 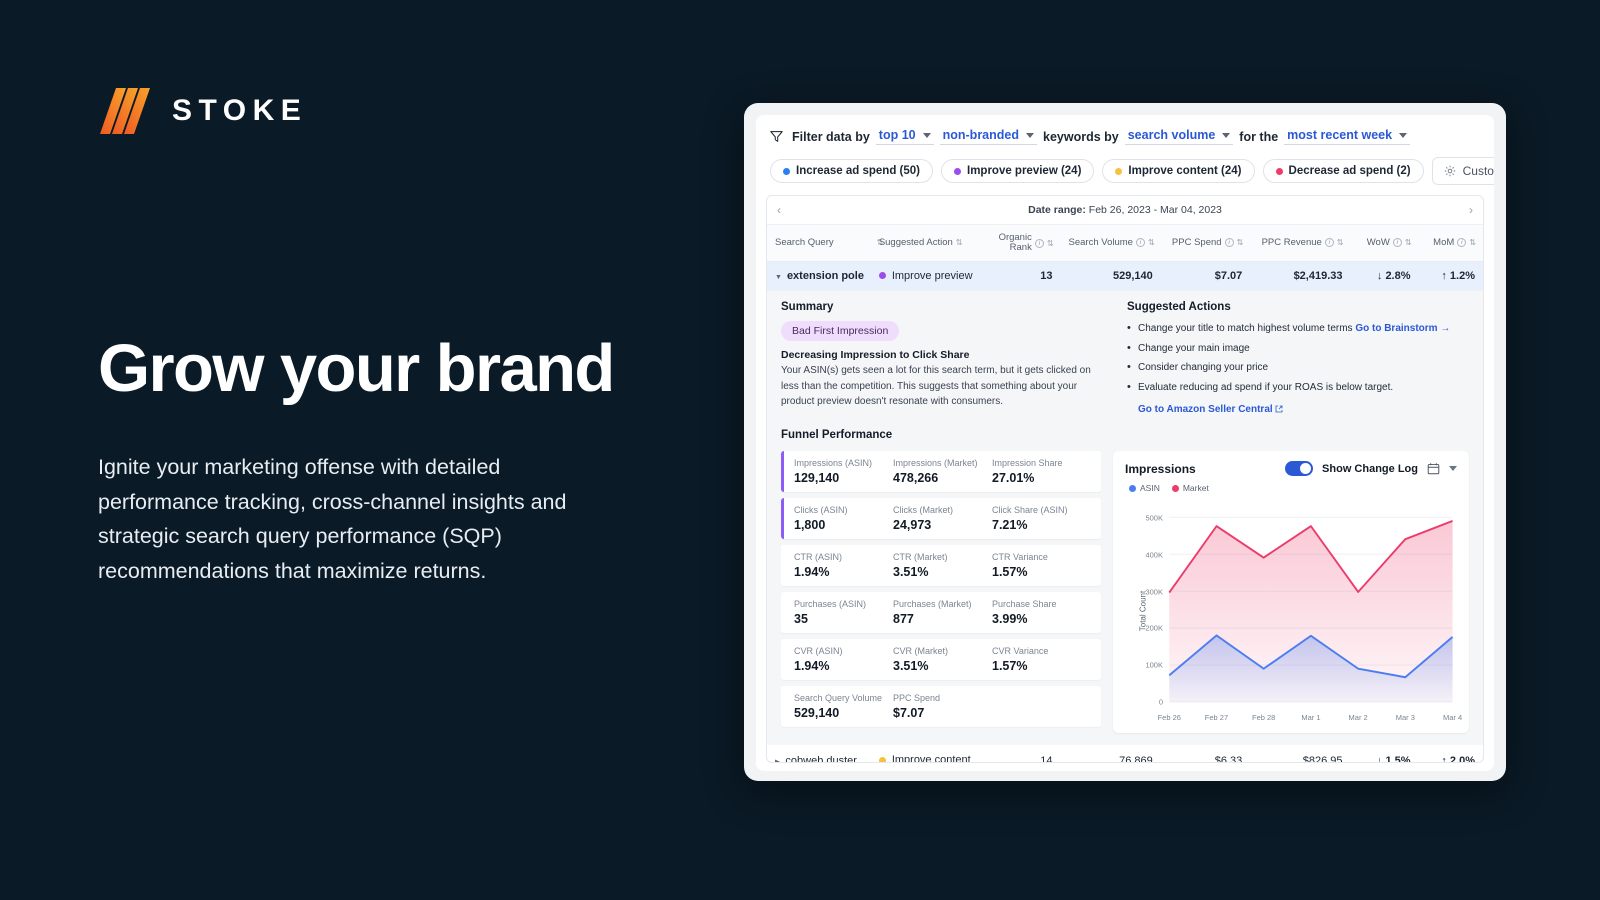 What do you see at coordinates (1300, 753) in the screenshot?
I see `cell-ppc-revenue: $826.95` at bounding box center [1300, 753].